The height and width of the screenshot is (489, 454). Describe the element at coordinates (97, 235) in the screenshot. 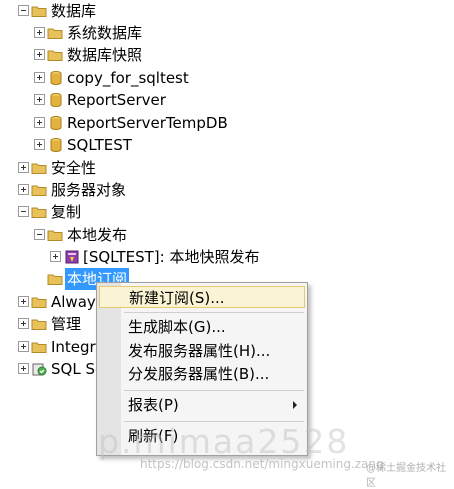

I see `tree-label: 本地发布` at that location.